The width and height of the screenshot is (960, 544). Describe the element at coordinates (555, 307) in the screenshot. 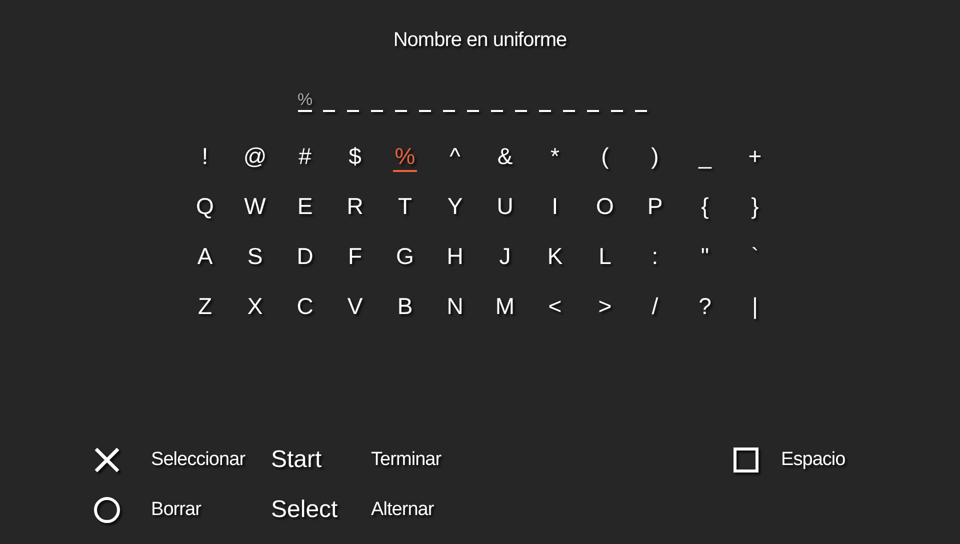

I see `keyboard-key: <` at that location.